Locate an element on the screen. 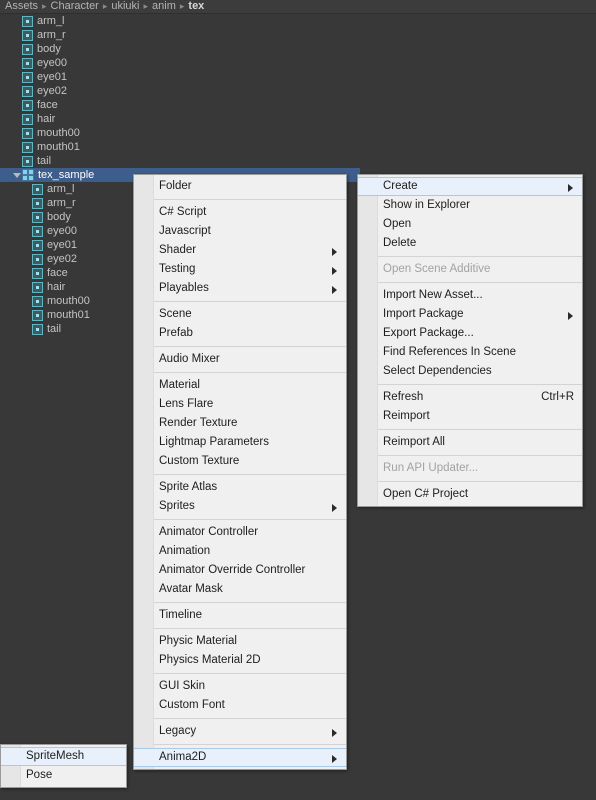  menu-item-lightmap-parameters: Lightmap Parameters is located at coordinates (240, 442).